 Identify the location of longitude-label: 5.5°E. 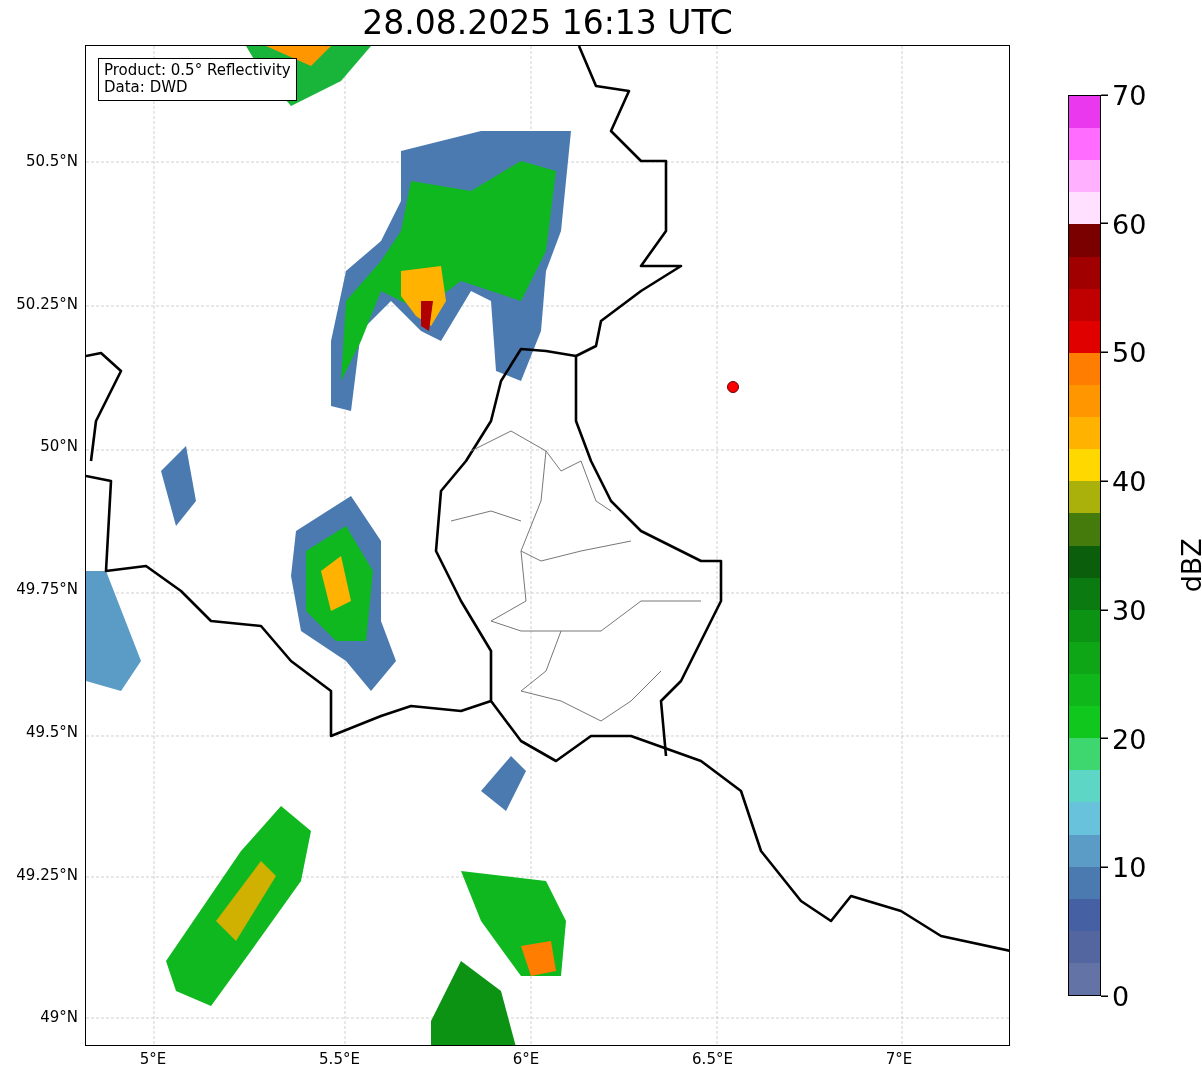
(339, 1059).